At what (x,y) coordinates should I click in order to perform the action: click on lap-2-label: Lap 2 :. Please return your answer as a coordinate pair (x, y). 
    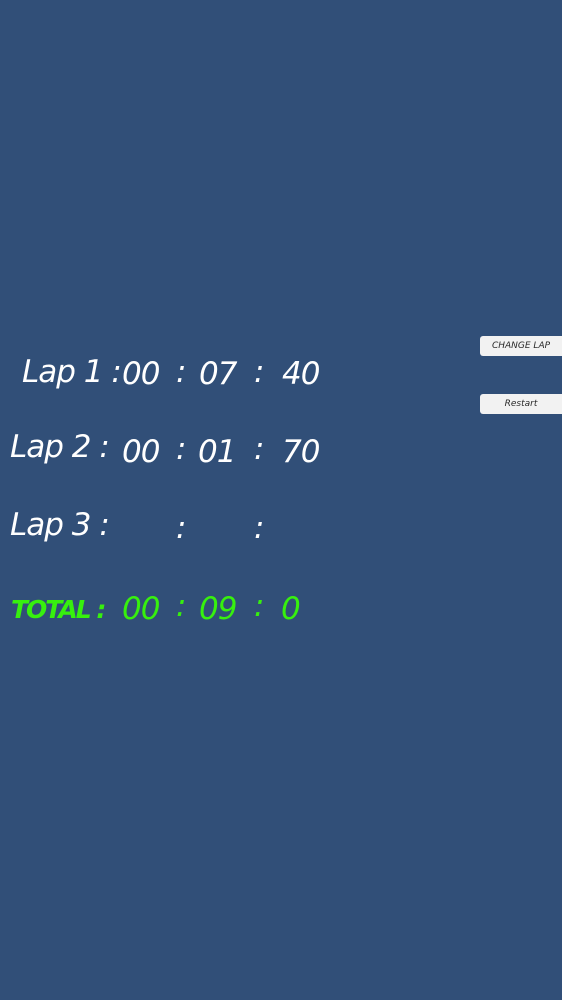
    Looking at the image, I should click on (60, 447).